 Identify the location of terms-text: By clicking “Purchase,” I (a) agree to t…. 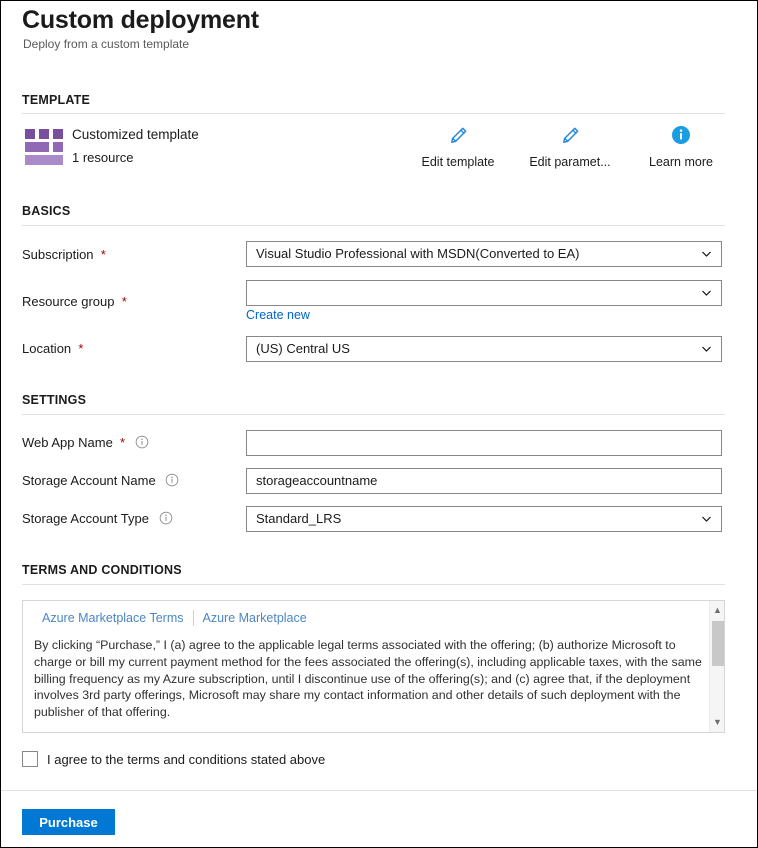
(368, 679).